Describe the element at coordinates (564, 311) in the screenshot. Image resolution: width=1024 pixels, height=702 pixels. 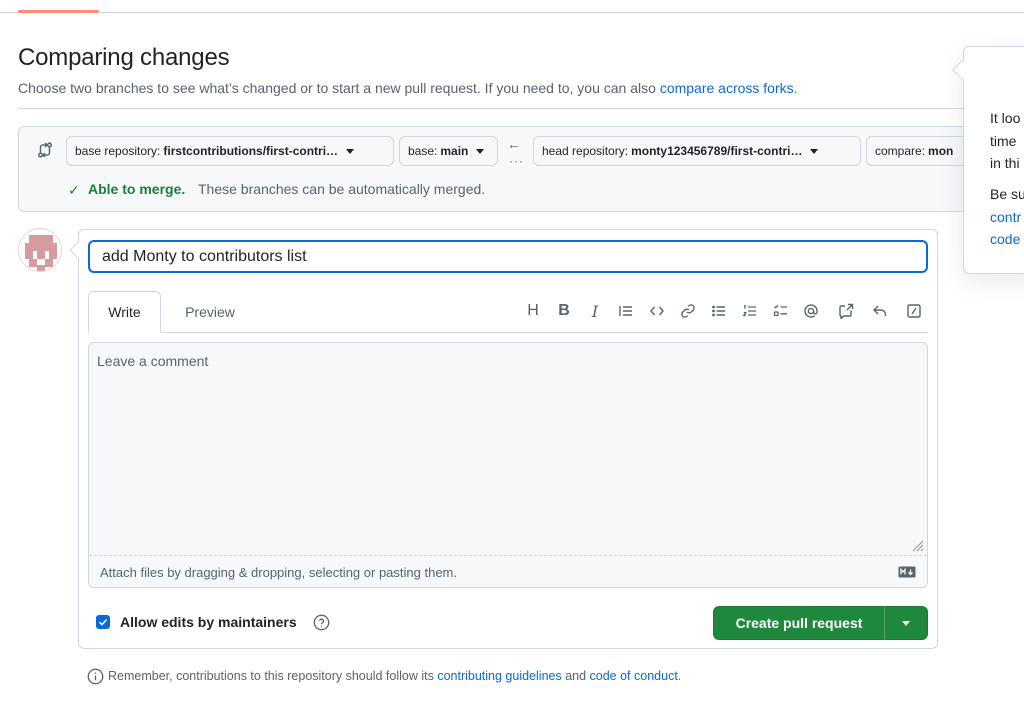
I see `bold-icon: B` at that location.